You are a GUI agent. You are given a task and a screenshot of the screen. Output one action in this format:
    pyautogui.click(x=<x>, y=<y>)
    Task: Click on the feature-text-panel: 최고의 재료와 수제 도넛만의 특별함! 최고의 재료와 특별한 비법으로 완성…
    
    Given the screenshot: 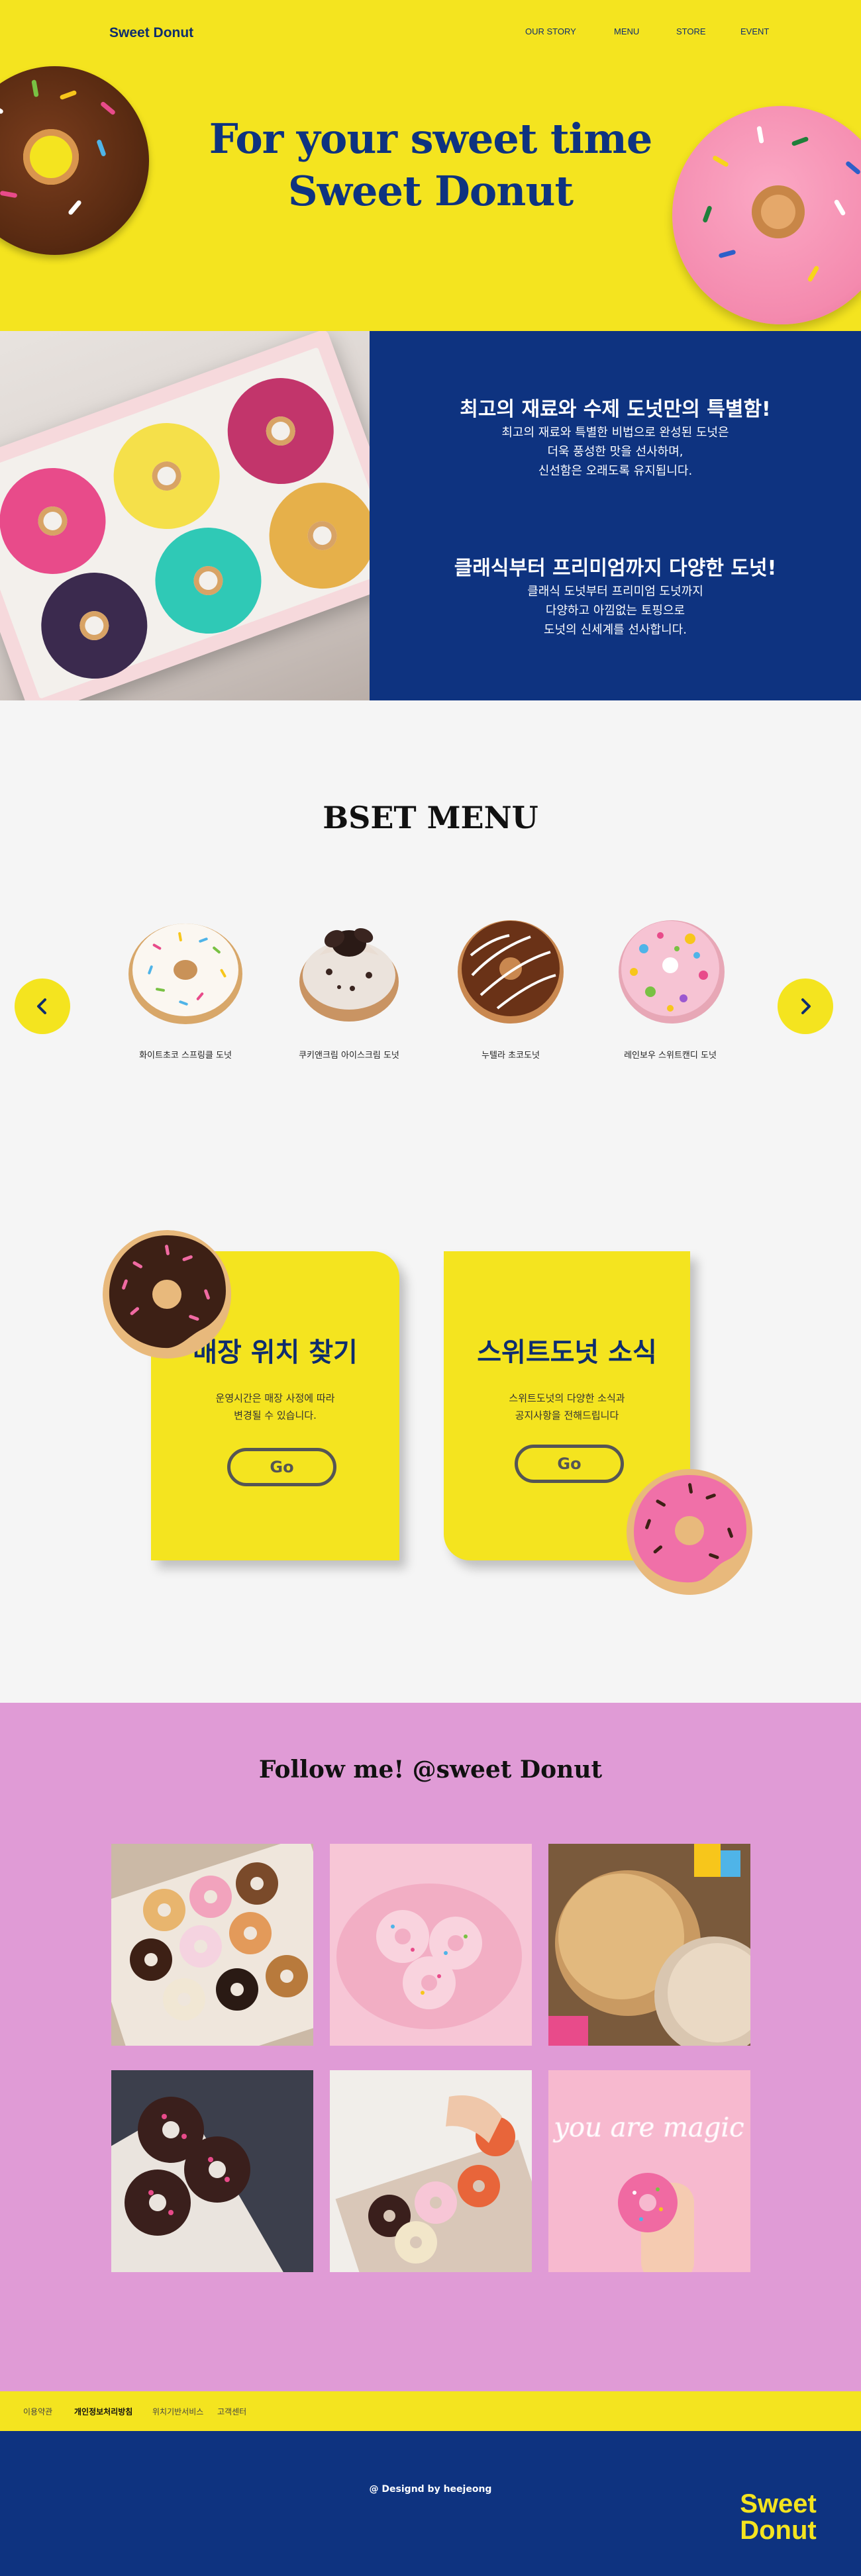 What is the action you would take?
    pyautogui.click(x=615, y=515)
    